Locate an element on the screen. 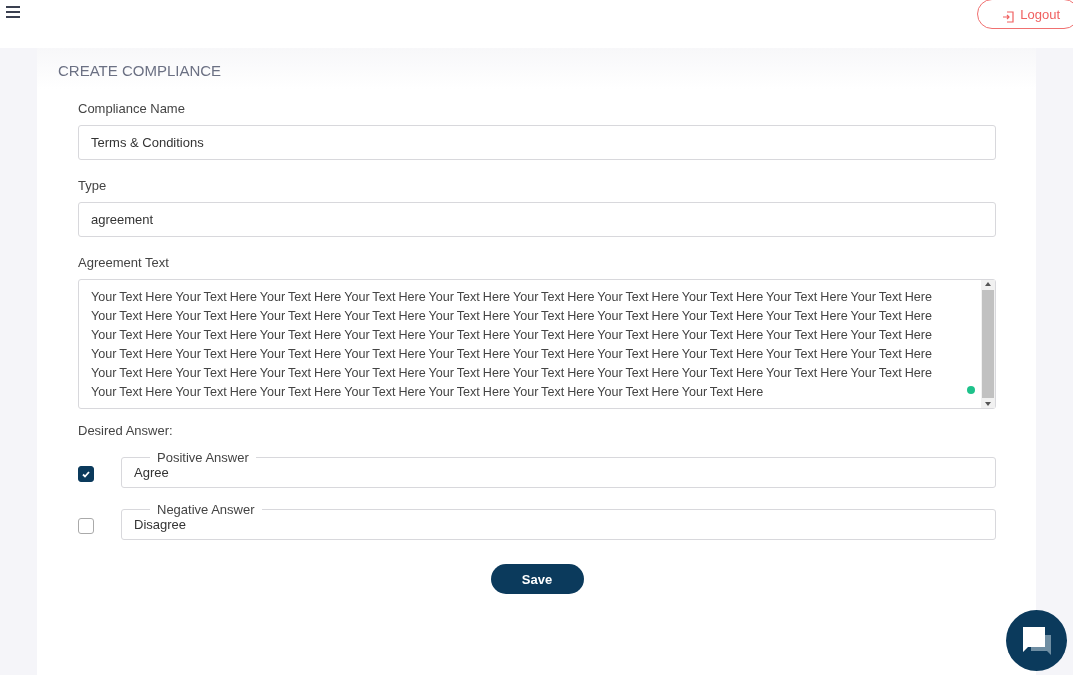 The width and height of the screenshot is (1073, 675). scrollbar is located at coordinates (988, 344).